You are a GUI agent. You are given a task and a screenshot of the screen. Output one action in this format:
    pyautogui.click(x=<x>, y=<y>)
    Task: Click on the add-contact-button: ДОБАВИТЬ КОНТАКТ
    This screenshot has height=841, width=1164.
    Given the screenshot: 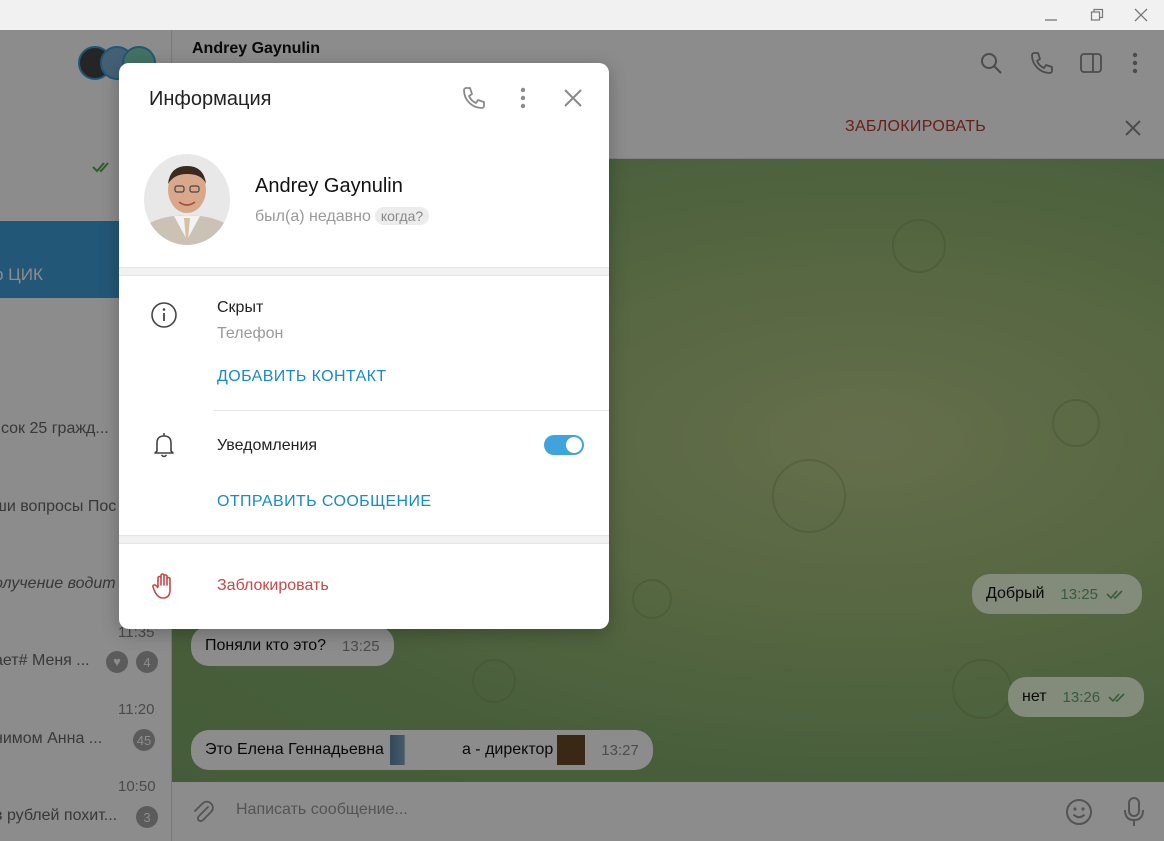 What is the action you would take?
    pyautogui.click(x=302, y=377)
    